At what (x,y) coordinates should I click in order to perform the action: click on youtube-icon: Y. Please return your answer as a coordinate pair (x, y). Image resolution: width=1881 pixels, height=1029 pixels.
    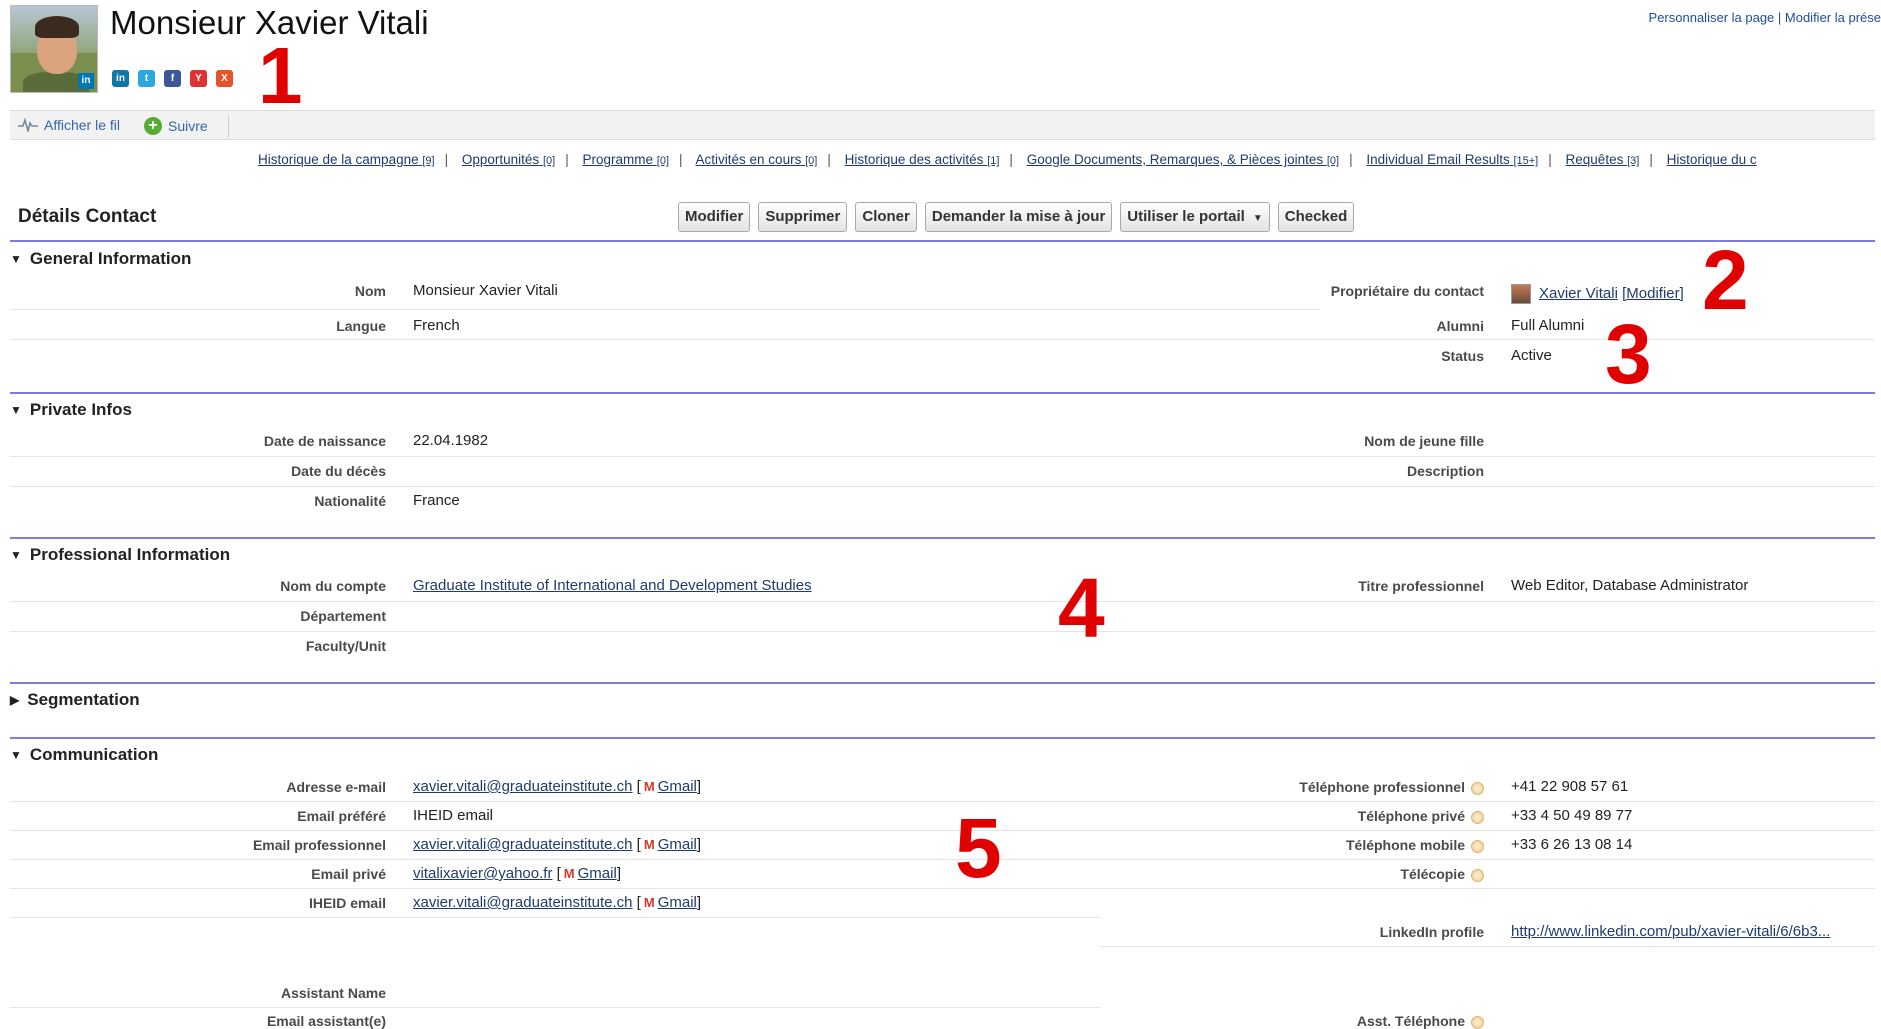
    Looking at the image, I should click on (198, 78).